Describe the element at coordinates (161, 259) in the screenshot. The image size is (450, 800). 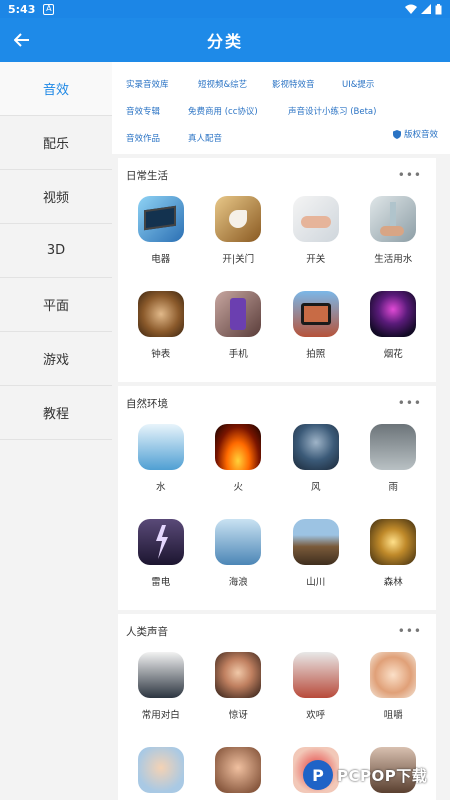
I see `category-label: 电器` at that location.